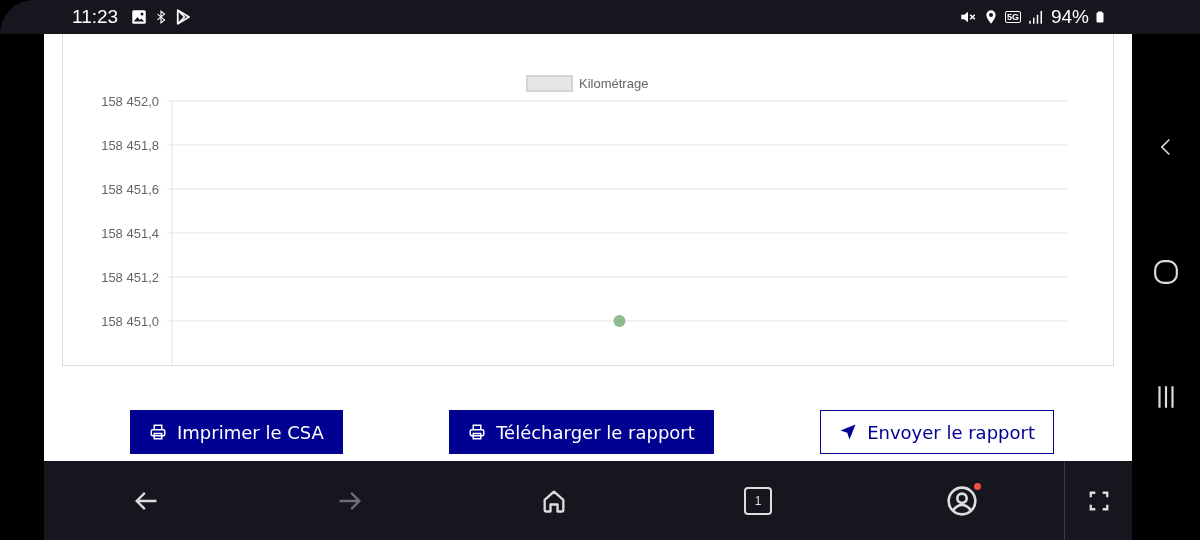 This screenshot has height=540, width=1200. I want to click on signal-icon, so click(1035, 17).